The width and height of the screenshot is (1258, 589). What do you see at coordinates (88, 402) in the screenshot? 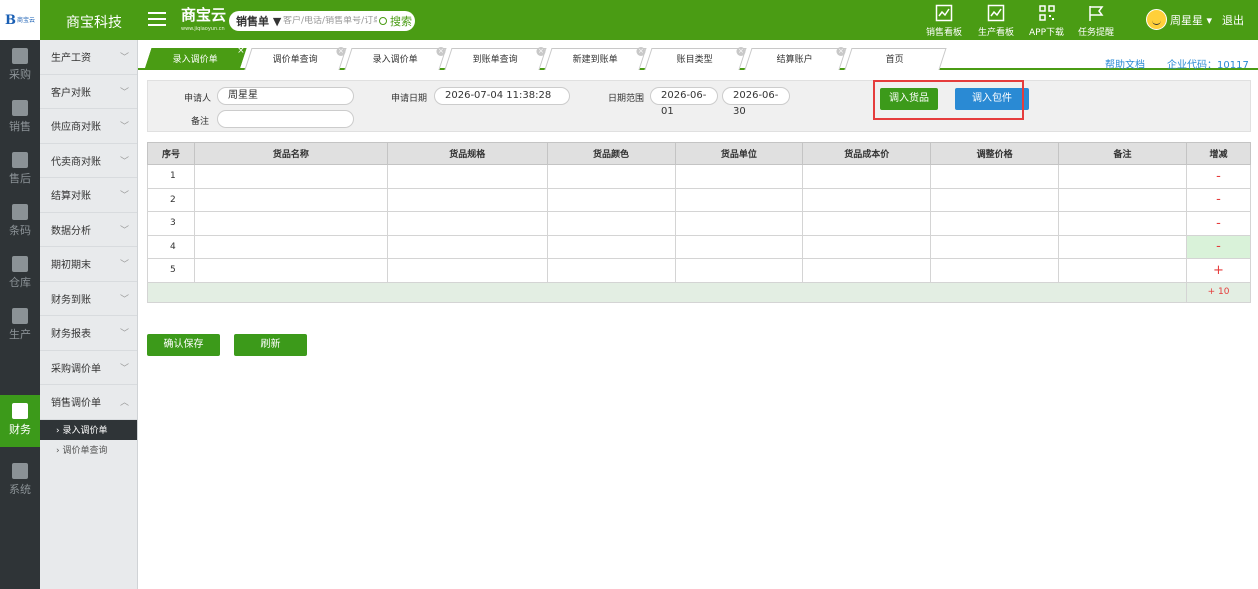
I see `submenu-sales-price-adjust: 销售调价单 ︿` at bounding box center [88, 402].